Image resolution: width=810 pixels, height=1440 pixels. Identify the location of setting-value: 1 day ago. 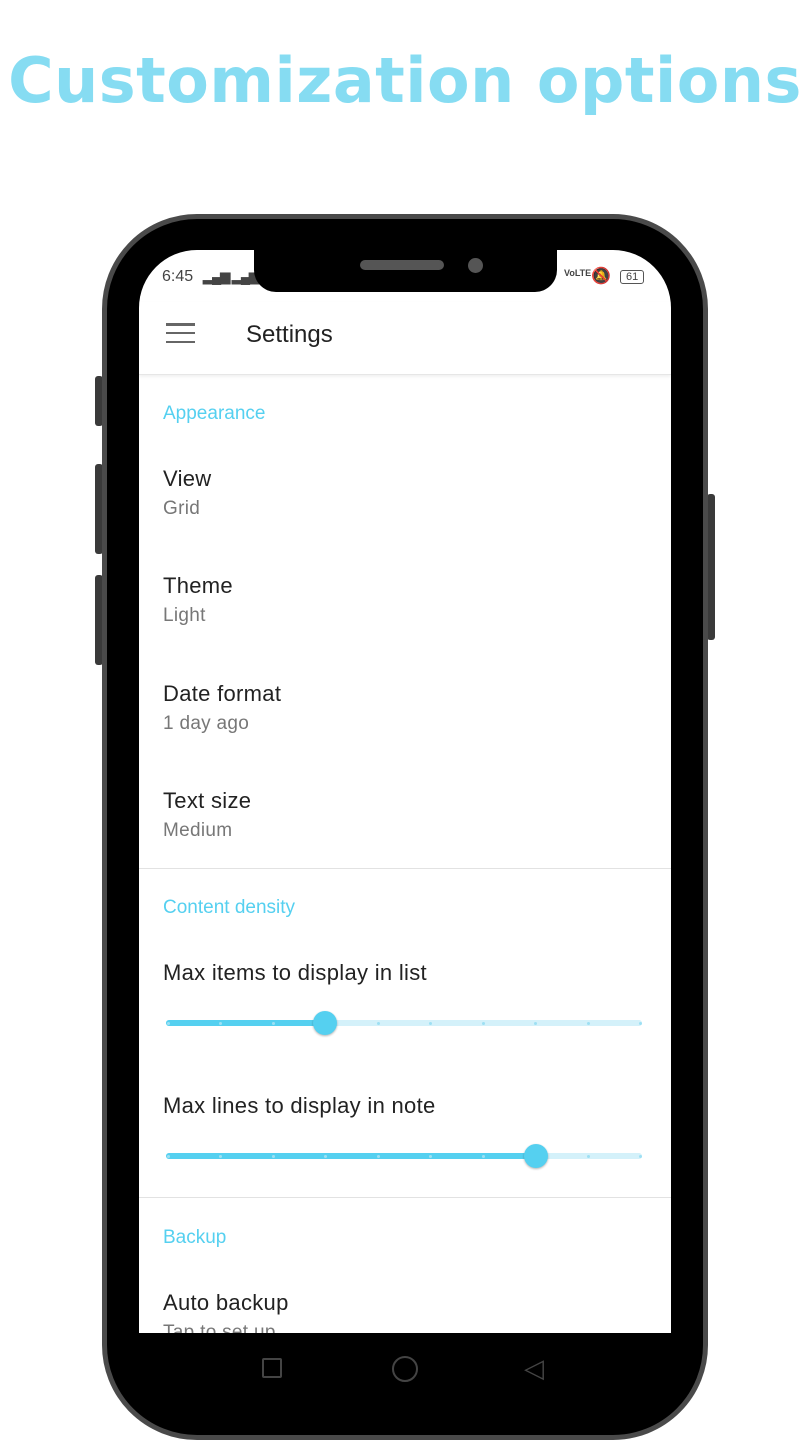
(206, 723).